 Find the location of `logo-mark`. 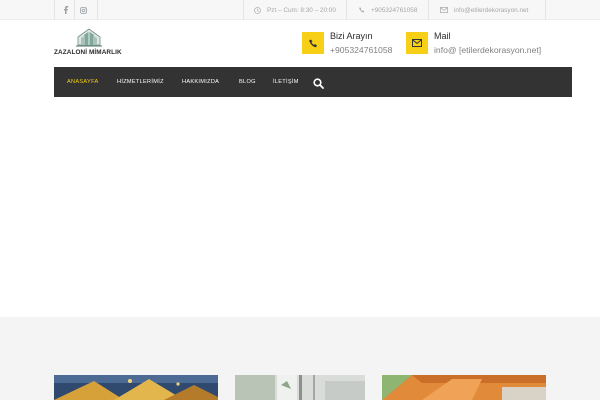

logo-mark is located at coordinates (89, 37).